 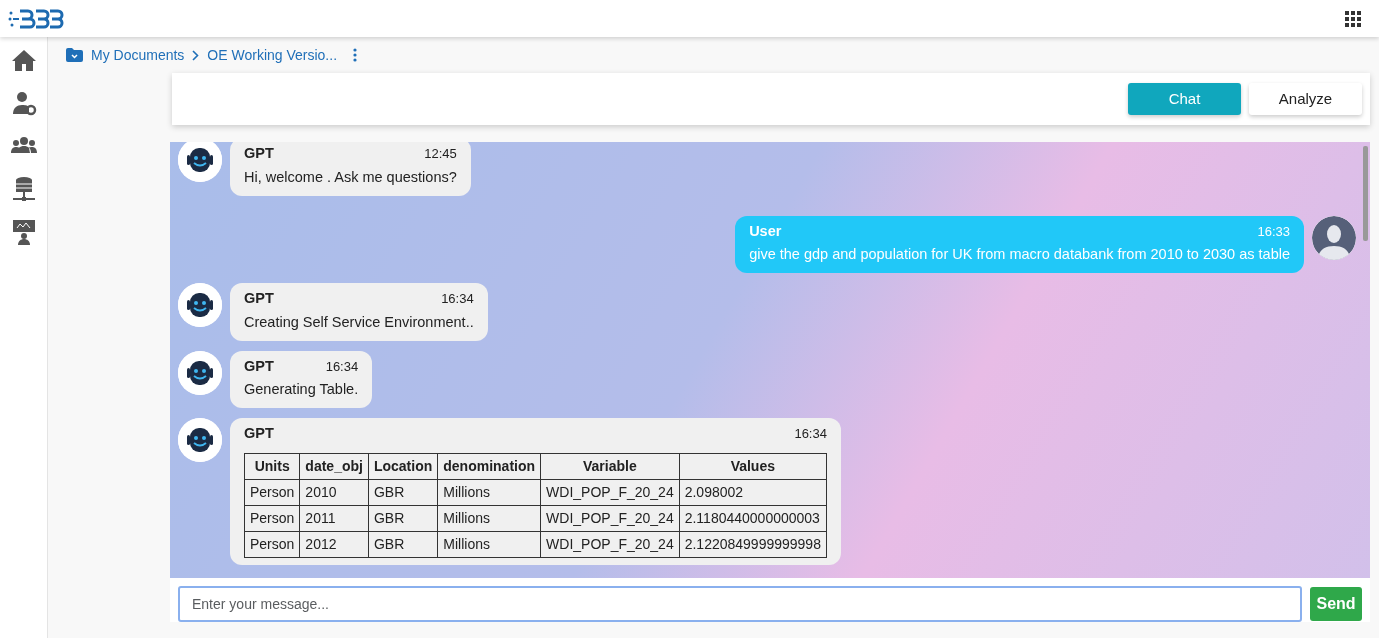 What do you see at coordinates (753, 466) in the screenshot?
I see `column-header: Values` at bounding box center [753, 466].